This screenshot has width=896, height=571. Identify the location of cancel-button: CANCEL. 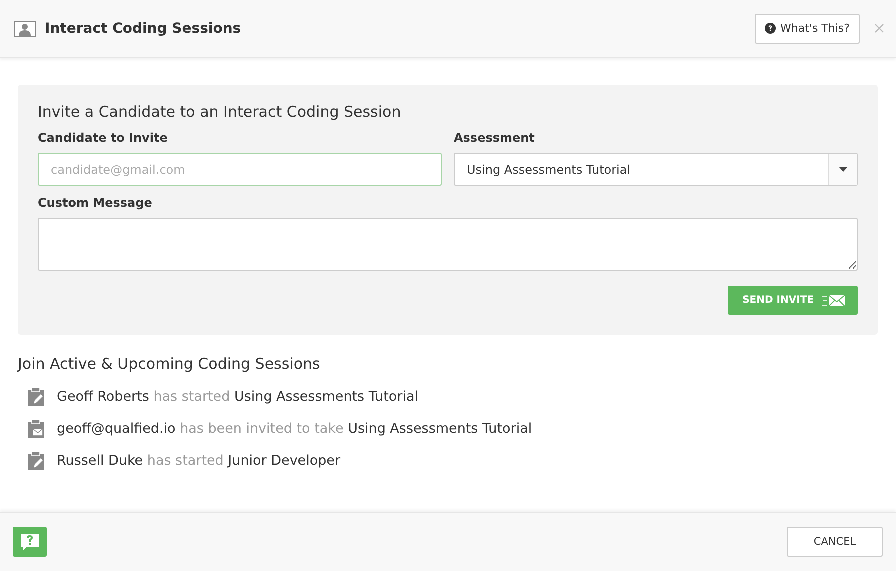
(835, 542).